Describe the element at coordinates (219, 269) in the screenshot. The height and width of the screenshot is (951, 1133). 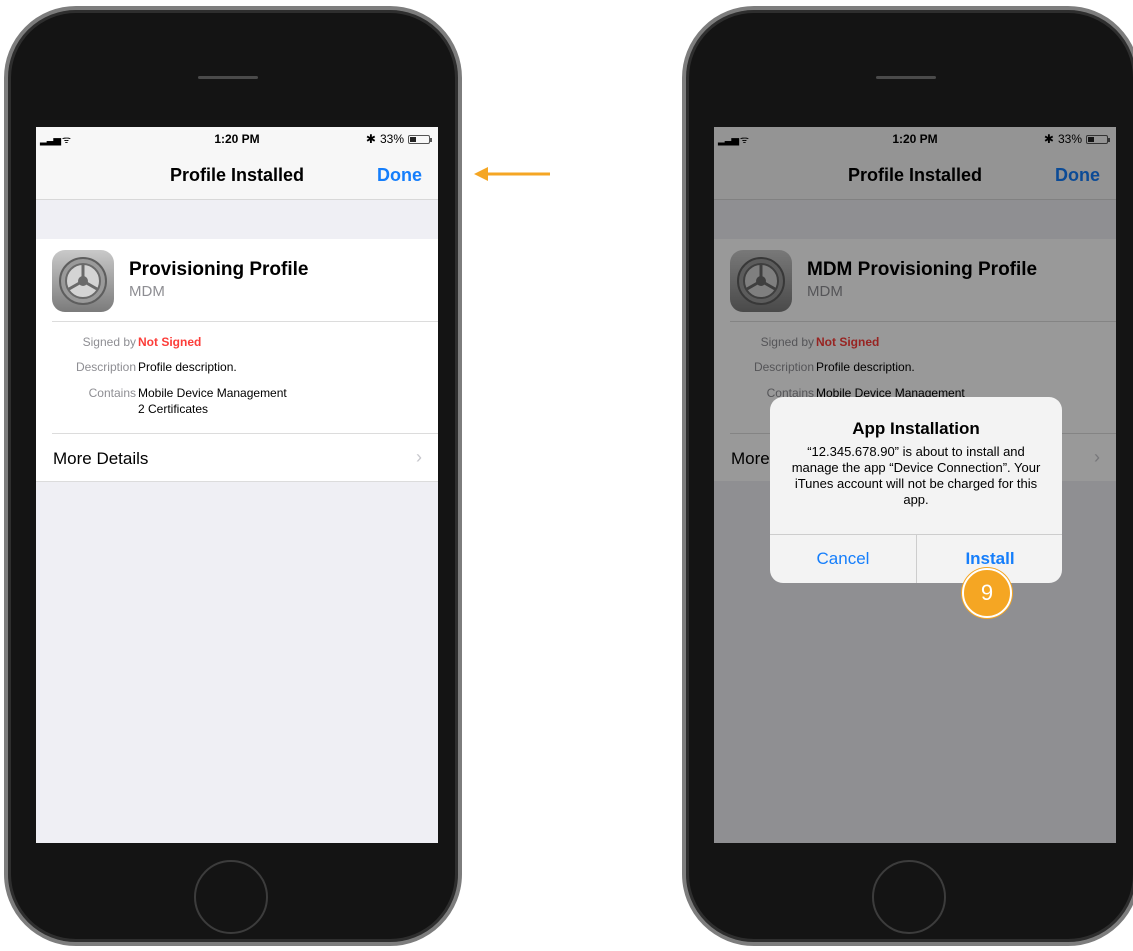
I see `profile-name: Provisioning Profile` at that location.